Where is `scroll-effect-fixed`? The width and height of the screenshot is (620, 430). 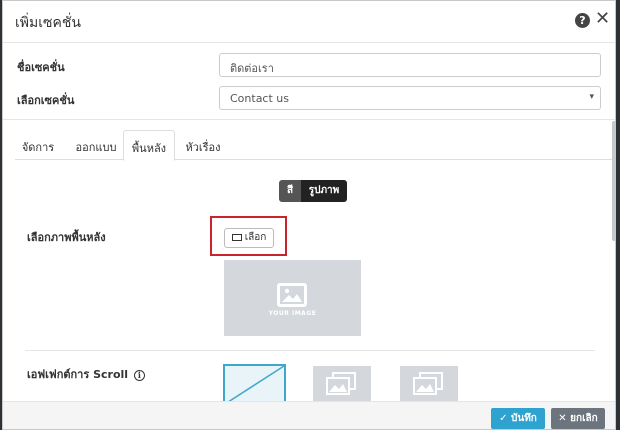 scroll-effect-fixed is located at coordinates (429, 386).